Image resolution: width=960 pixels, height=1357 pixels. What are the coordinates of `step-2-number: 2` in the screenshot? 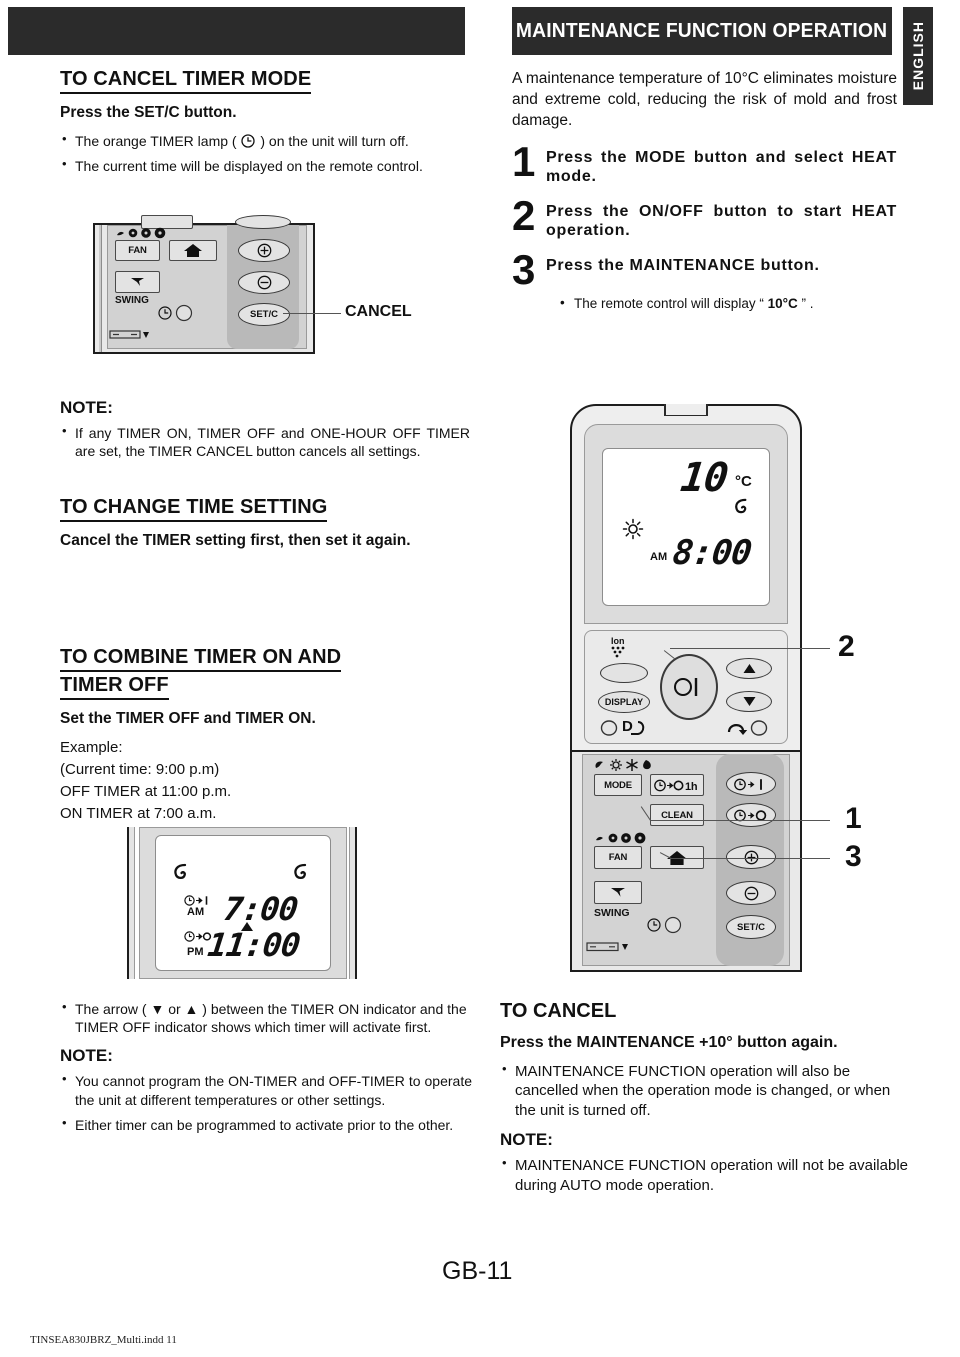 It's located at (524, 215).